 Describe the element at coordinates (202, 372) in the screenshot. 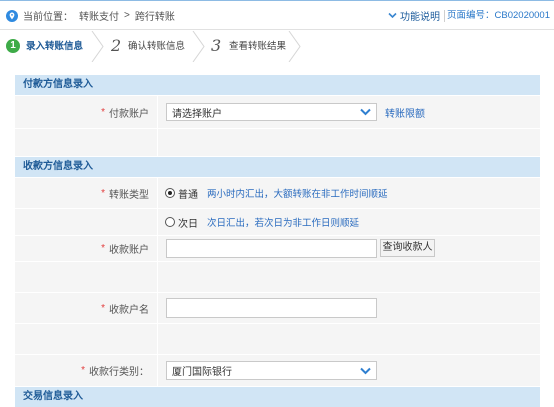

I see `payee-bank-type-select-value: 厦门国际银行` at that location.